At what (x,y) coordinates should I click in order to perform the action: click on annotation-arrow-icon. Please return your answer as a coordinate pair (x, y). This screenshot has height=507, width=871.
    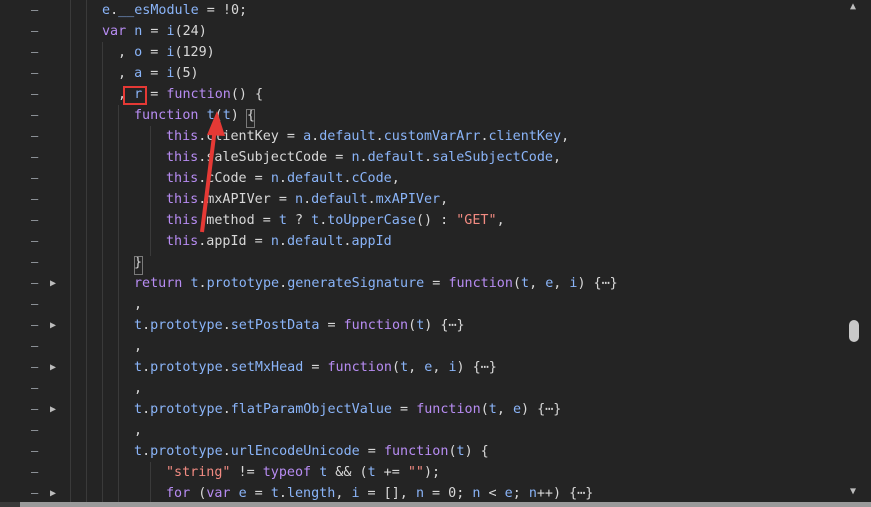
    Looking at the image, I should click on (212, 172).